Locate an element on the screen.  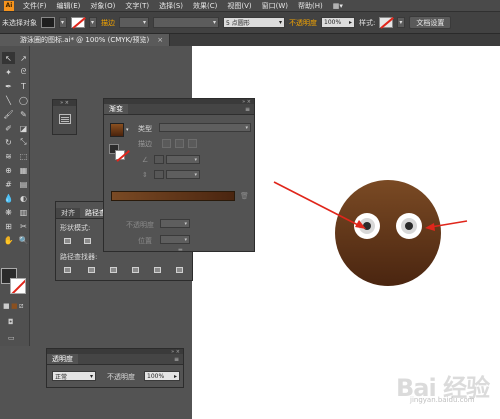
menu-help: 帮助(H) is located at coordinates (310, 6).